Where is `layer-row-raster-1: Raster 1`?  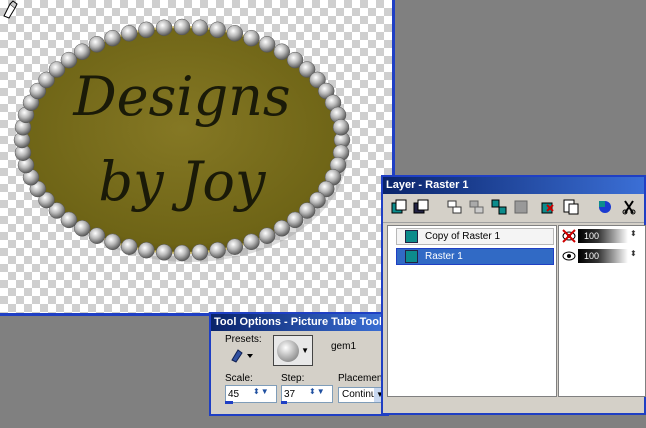 layer-row-raster-1: Raster 1 is located at coordinates (475, 256).